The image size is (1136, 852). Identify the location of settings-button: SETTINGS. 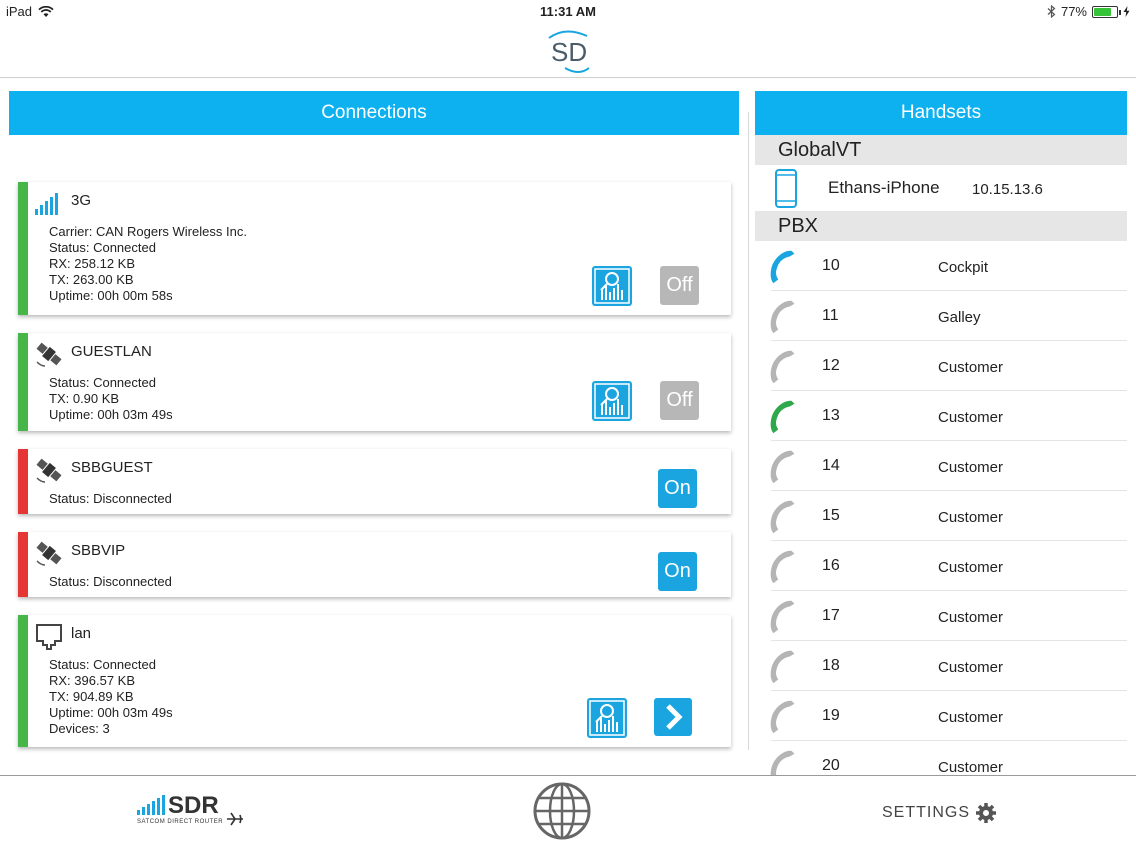
(939, 813).